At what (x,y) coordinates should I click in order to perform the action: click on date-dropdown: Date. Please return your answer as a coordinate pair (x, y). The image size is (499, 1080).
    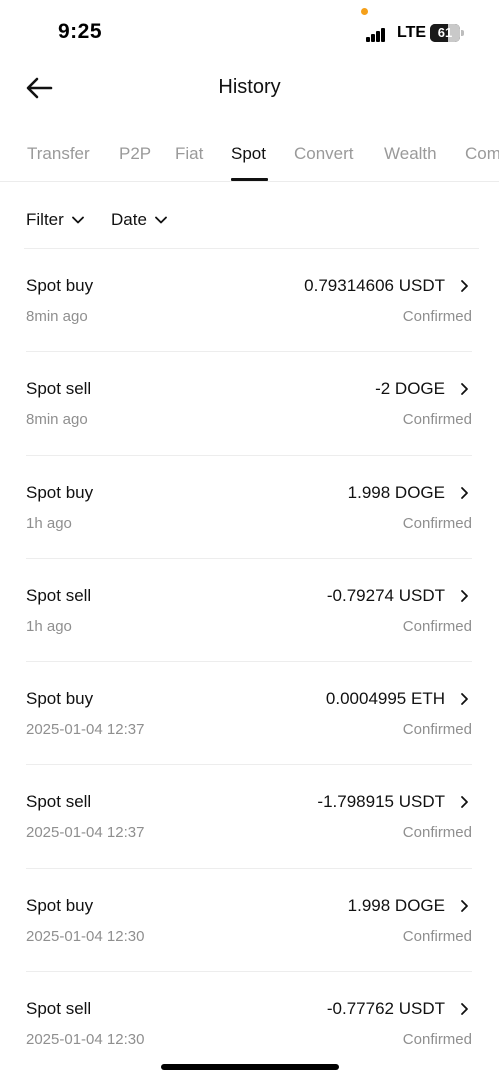
    Looking at the image, I should click on (139, 220).